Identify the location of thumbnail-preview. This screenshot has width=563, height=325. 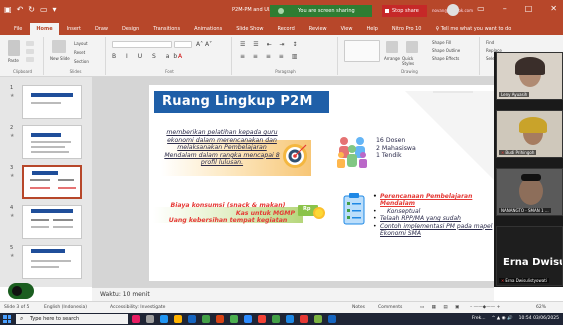
(52, 142).